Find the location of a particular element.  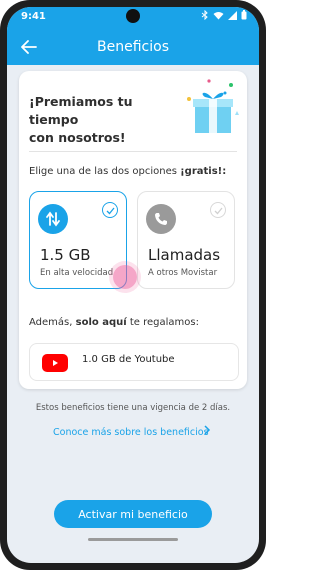

option-subtitle: En alta velocidad is located at coordinates (77, 273).